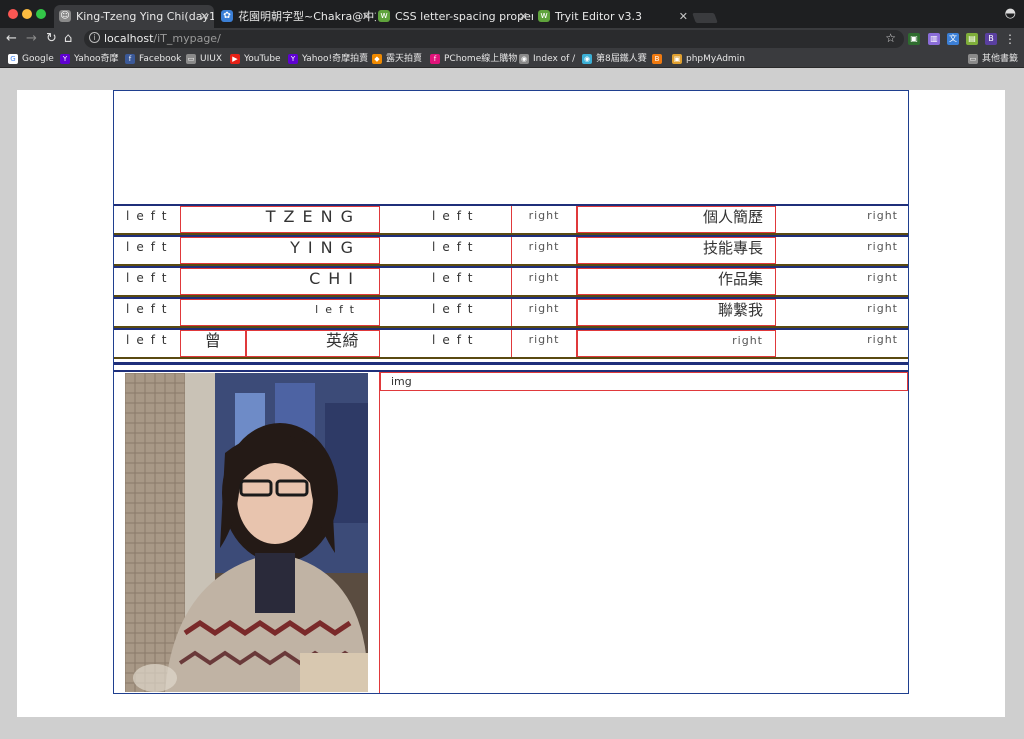  I want to click on bookmark-ironman: ◉ 第8屆鐵人賽, so click(614, 59).